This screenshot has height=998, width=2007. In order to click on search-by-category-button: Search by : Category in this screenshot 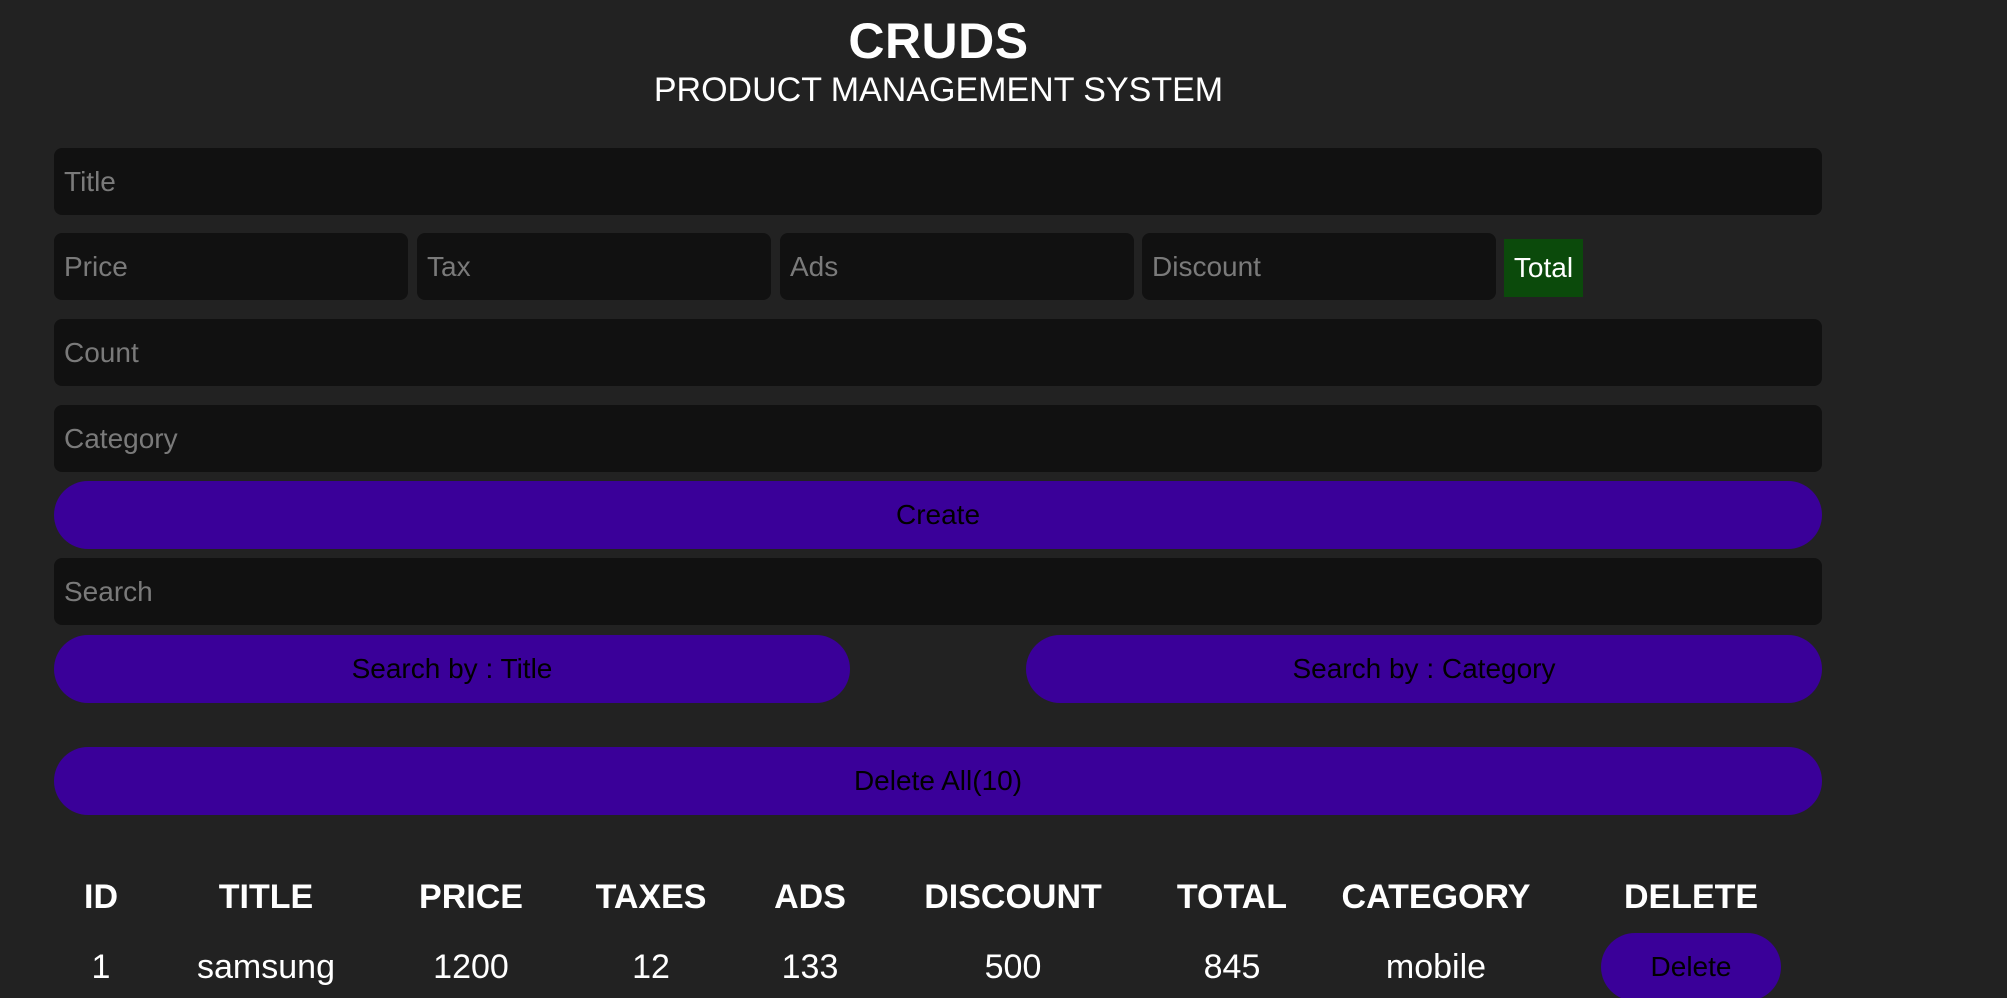, I will do `click(1424, 669)`.